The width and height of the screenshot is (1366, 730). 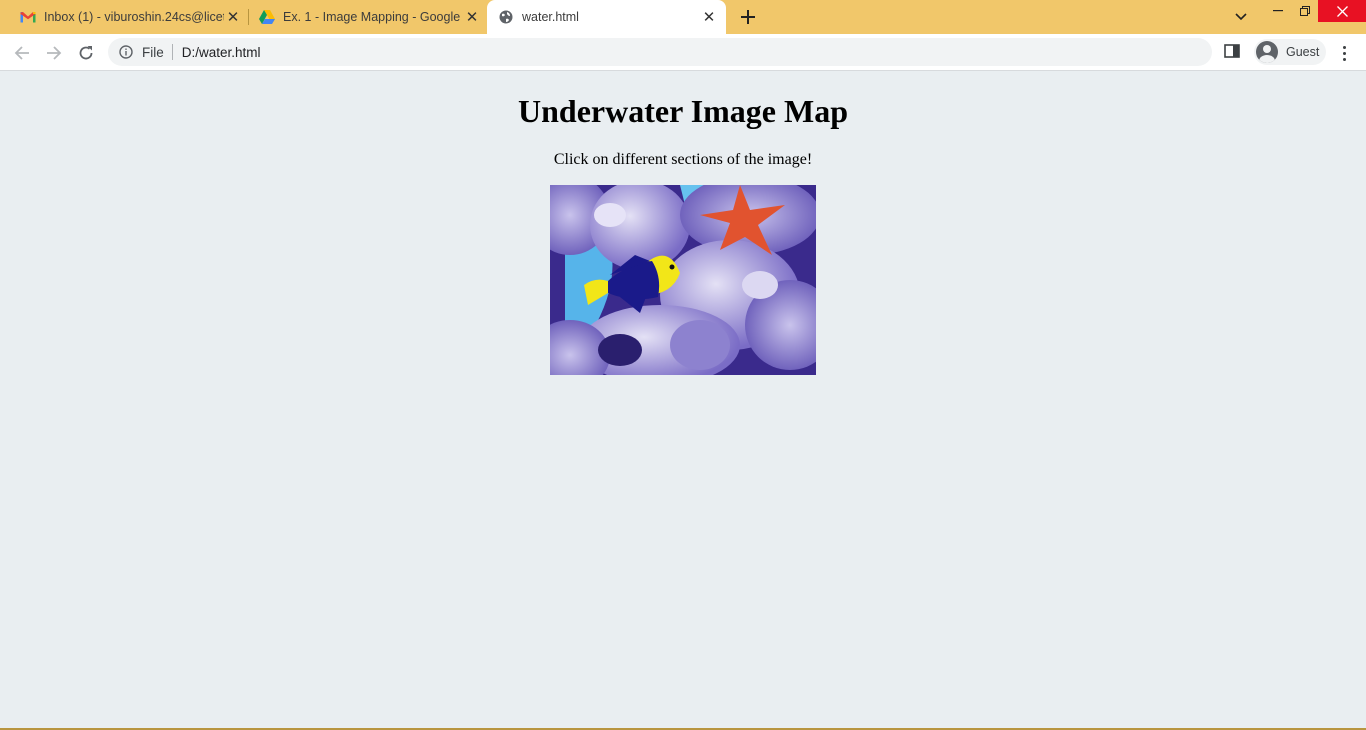 I want to click on url-text: D:/water.html, so click(x=221, y=52).